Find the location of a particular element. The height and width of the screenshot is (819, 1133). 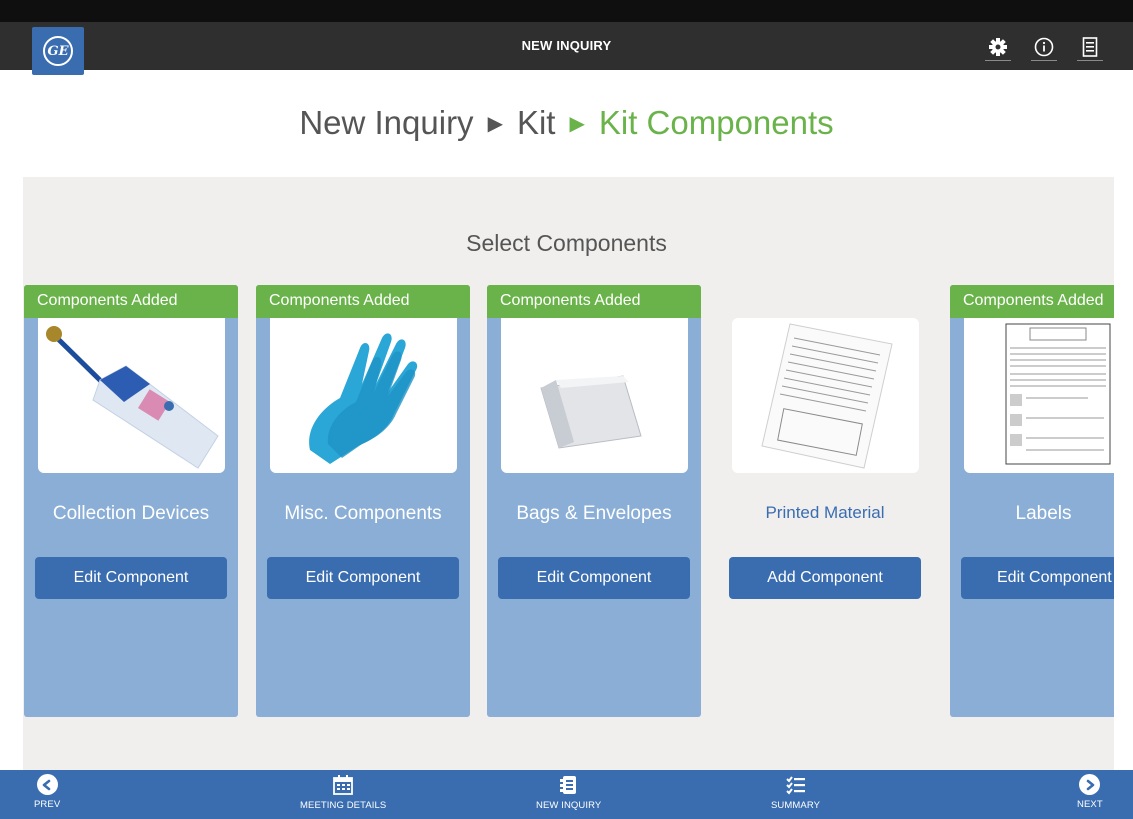

meeting-details-button: MEETING DETAILS is located at coordinates (343, 792).